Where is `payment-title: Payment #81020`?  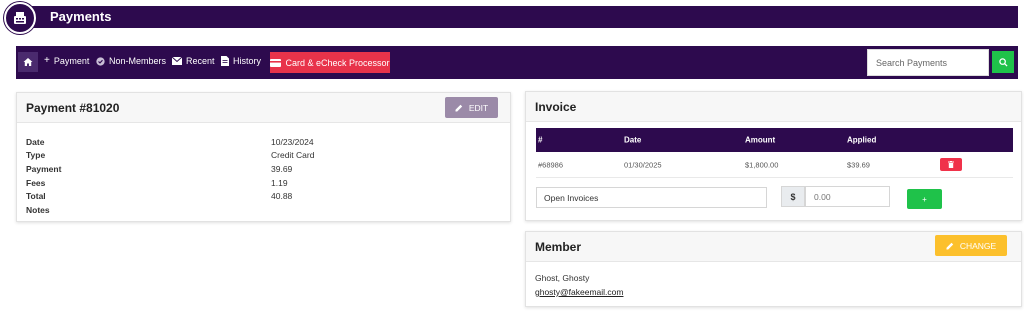 payment-title: Payment #81020 is located at coordinates (73, 108).